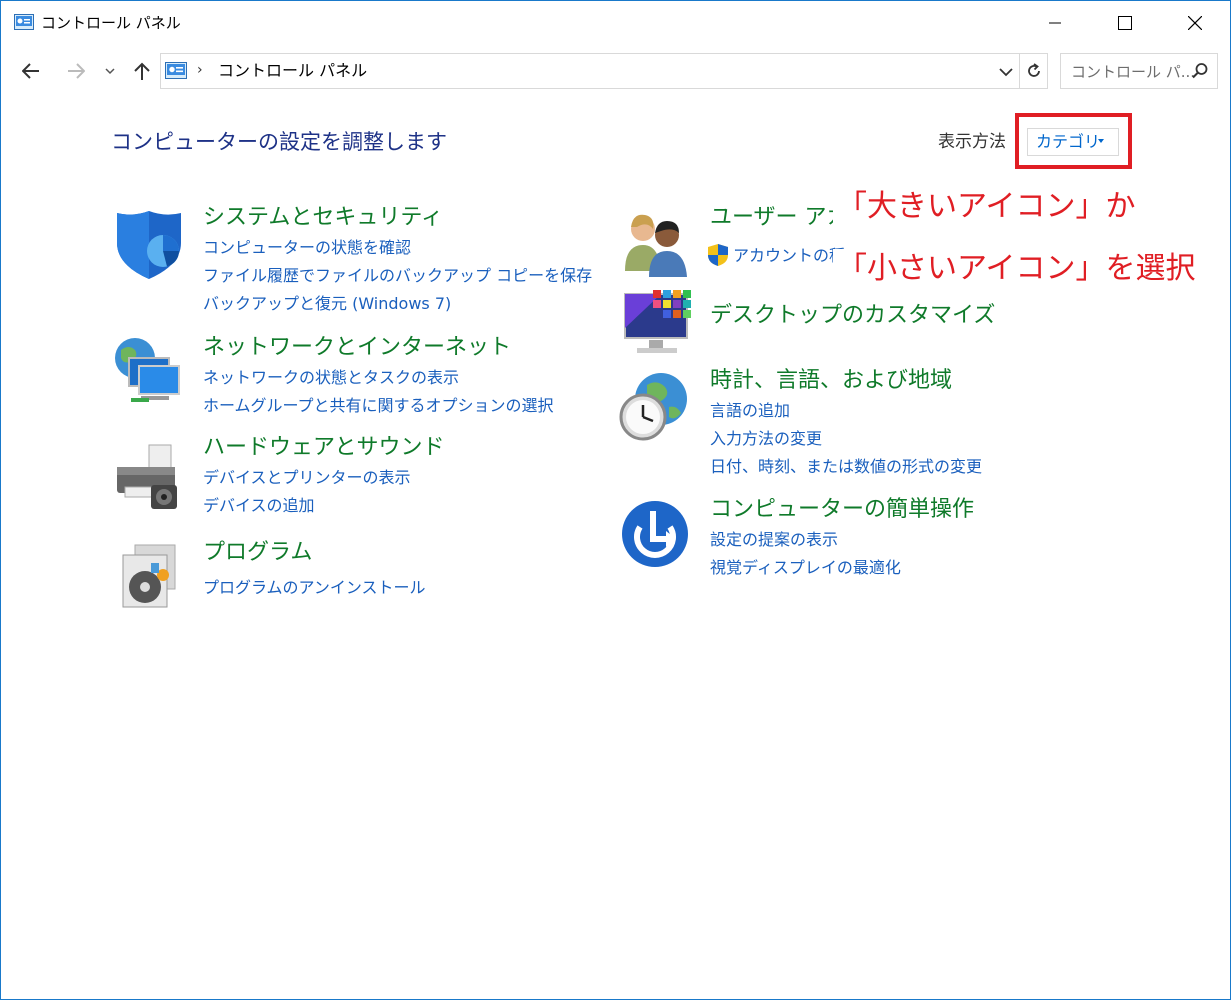  What do you see at coordinates (657, 323) in the screenshot?
I see `desktop-customization-icon` at bounding box center [657, 323].